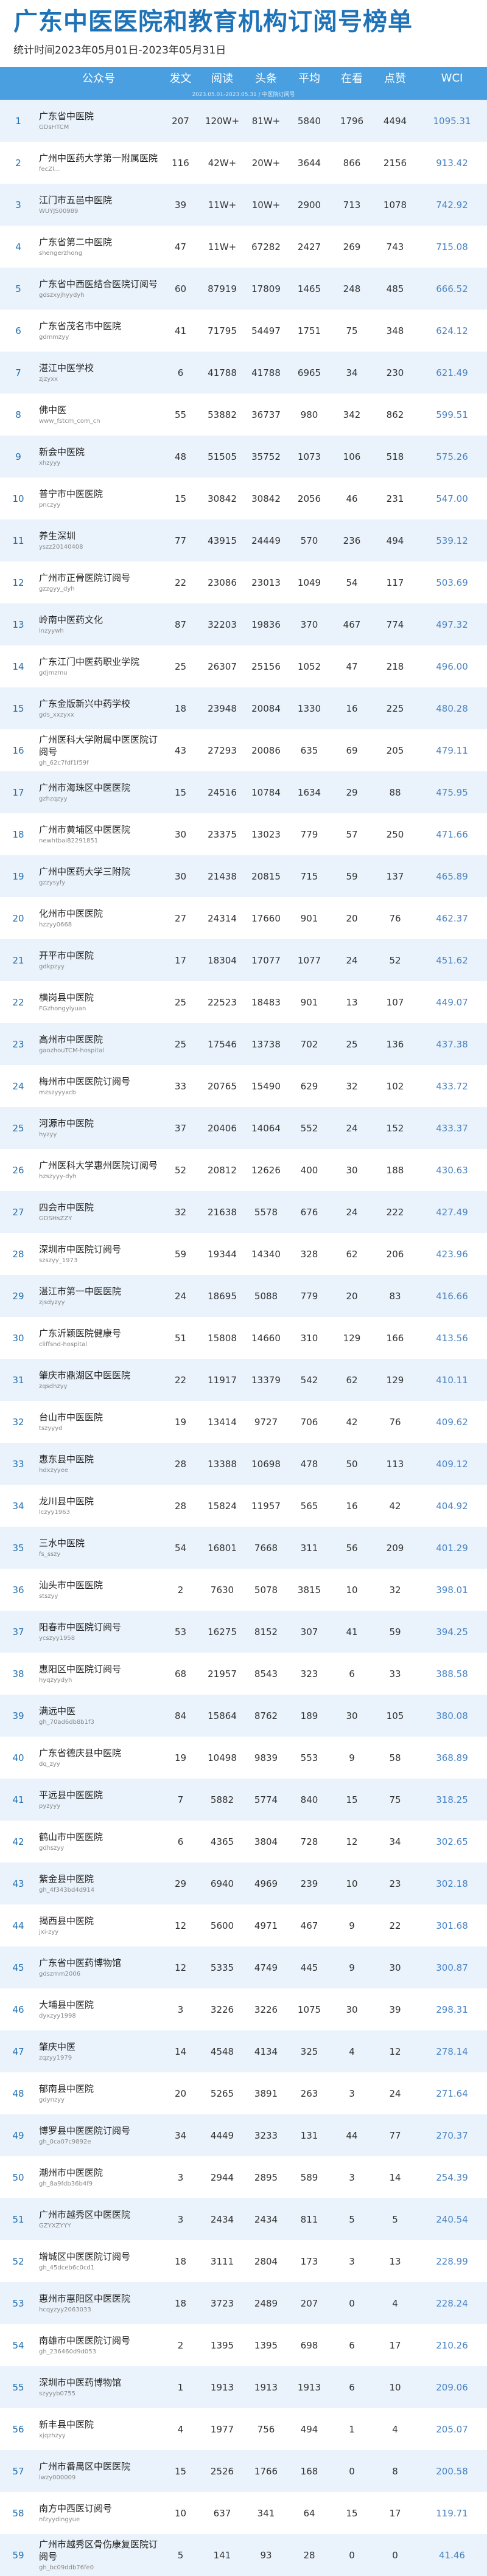 The height and width of the screenshot is (2576, 487). What do you see at coordinates (66, 1207) in the screenshot?
I see `account-name: 四会市中医院` at bounding box center [66, 1207].